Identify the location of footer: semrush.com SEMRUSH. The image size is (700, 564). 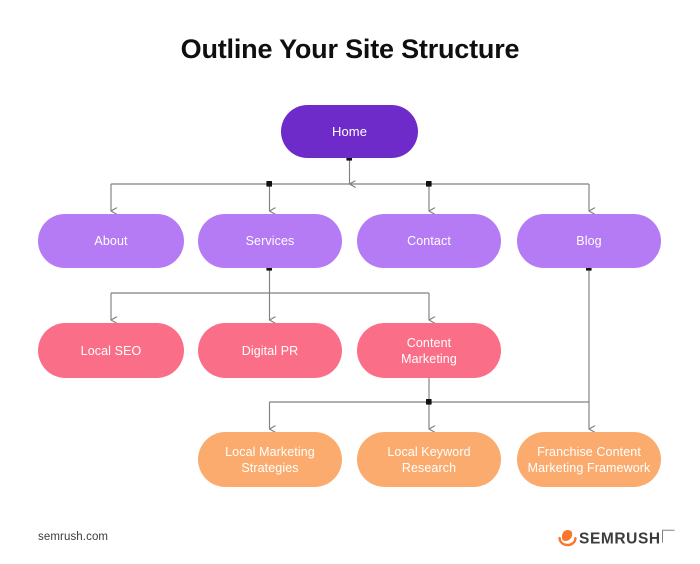
(350, 542).